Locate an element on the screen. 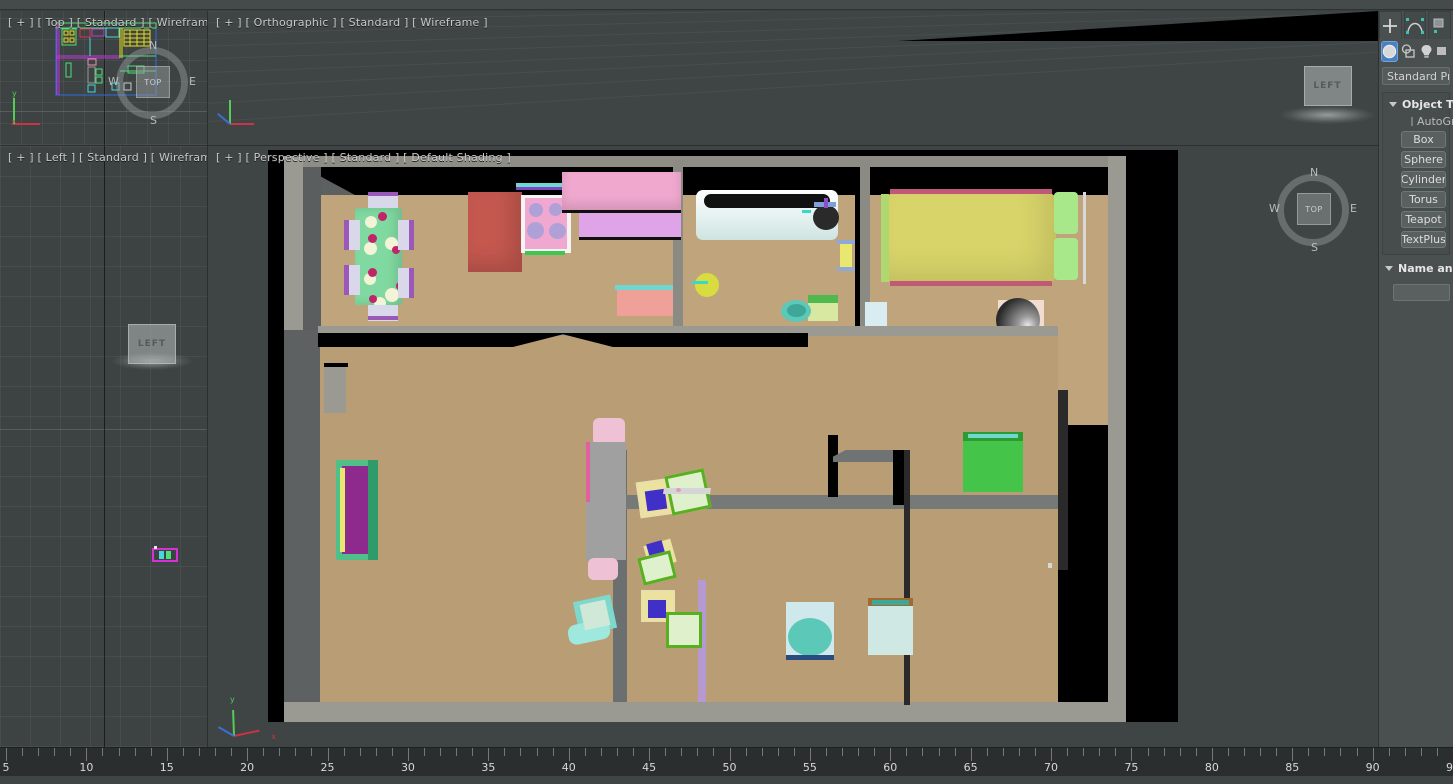 The width and height of the screenshot is (1453, 784). sphere-button: Sphere is located at coordinates (1423, 159).